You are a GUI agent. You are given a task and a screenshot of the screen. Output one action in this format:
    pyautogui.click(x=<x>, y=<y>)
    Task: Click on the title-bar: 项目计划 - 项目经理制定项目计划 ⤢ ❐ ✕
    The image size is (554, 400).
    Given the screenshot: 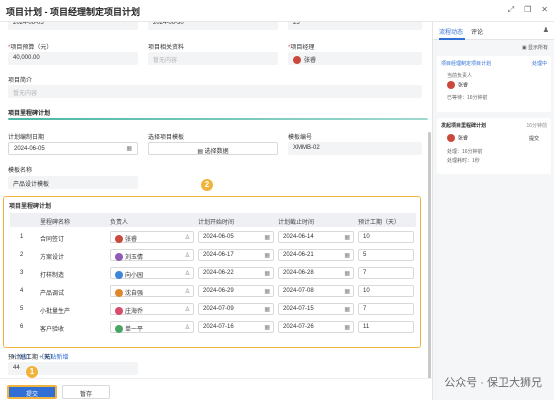 What is the action you would take?
    pyautogui.click(x=277, y=11)
    